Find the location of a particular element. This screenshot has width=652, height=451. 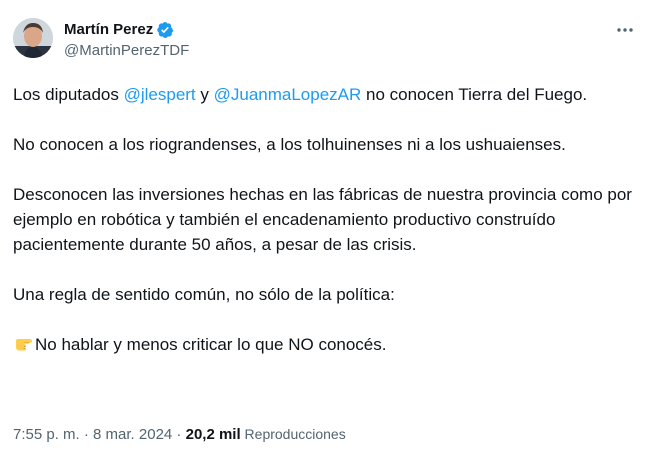

tweet-time: 7:55 p. m. is located at coordinates (46, 434).